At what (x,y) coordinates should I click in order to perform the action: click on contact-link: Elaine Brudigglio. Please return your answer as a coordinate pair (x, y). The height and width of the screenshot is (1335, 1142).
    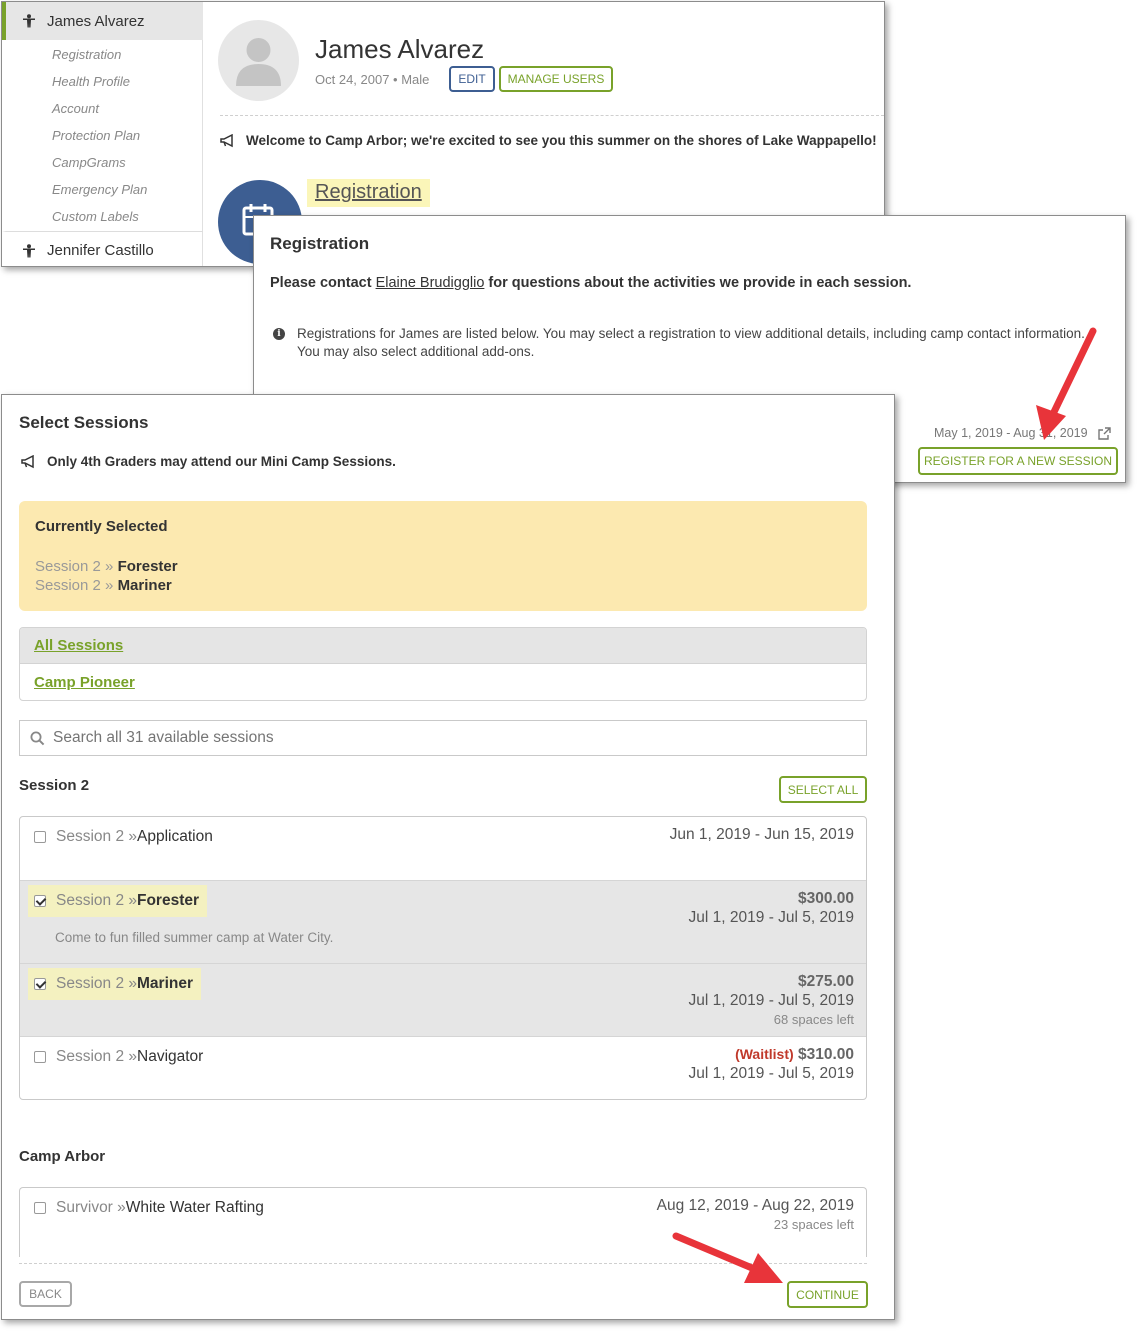
    Looking at the image, I should click on (430, 283).